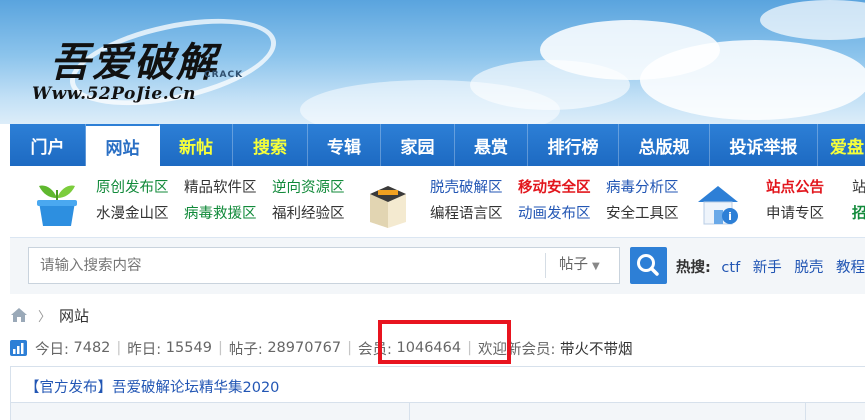 This screenshot has width=865, height=420. Describe the element at coordinates (188, 348) in the screenshot. I see `stat-yesterday-value: 15549` at that location.